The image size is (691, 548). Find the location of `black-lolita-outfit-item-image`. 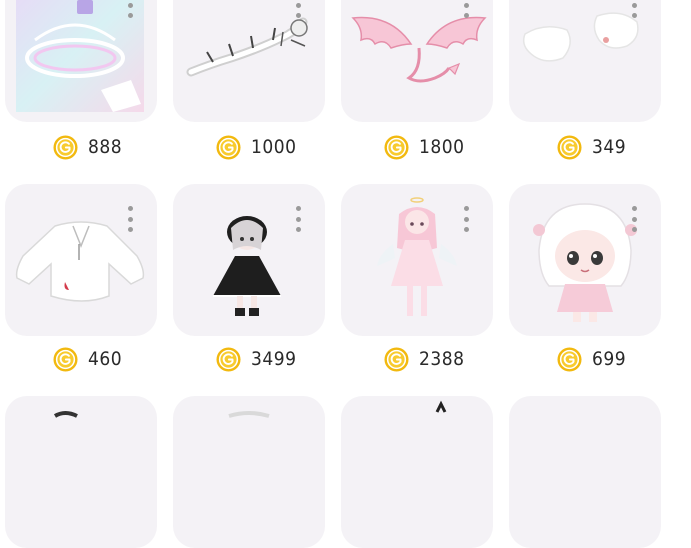

black-lolita-outfit-item-image is located at coordinates (247, 266).